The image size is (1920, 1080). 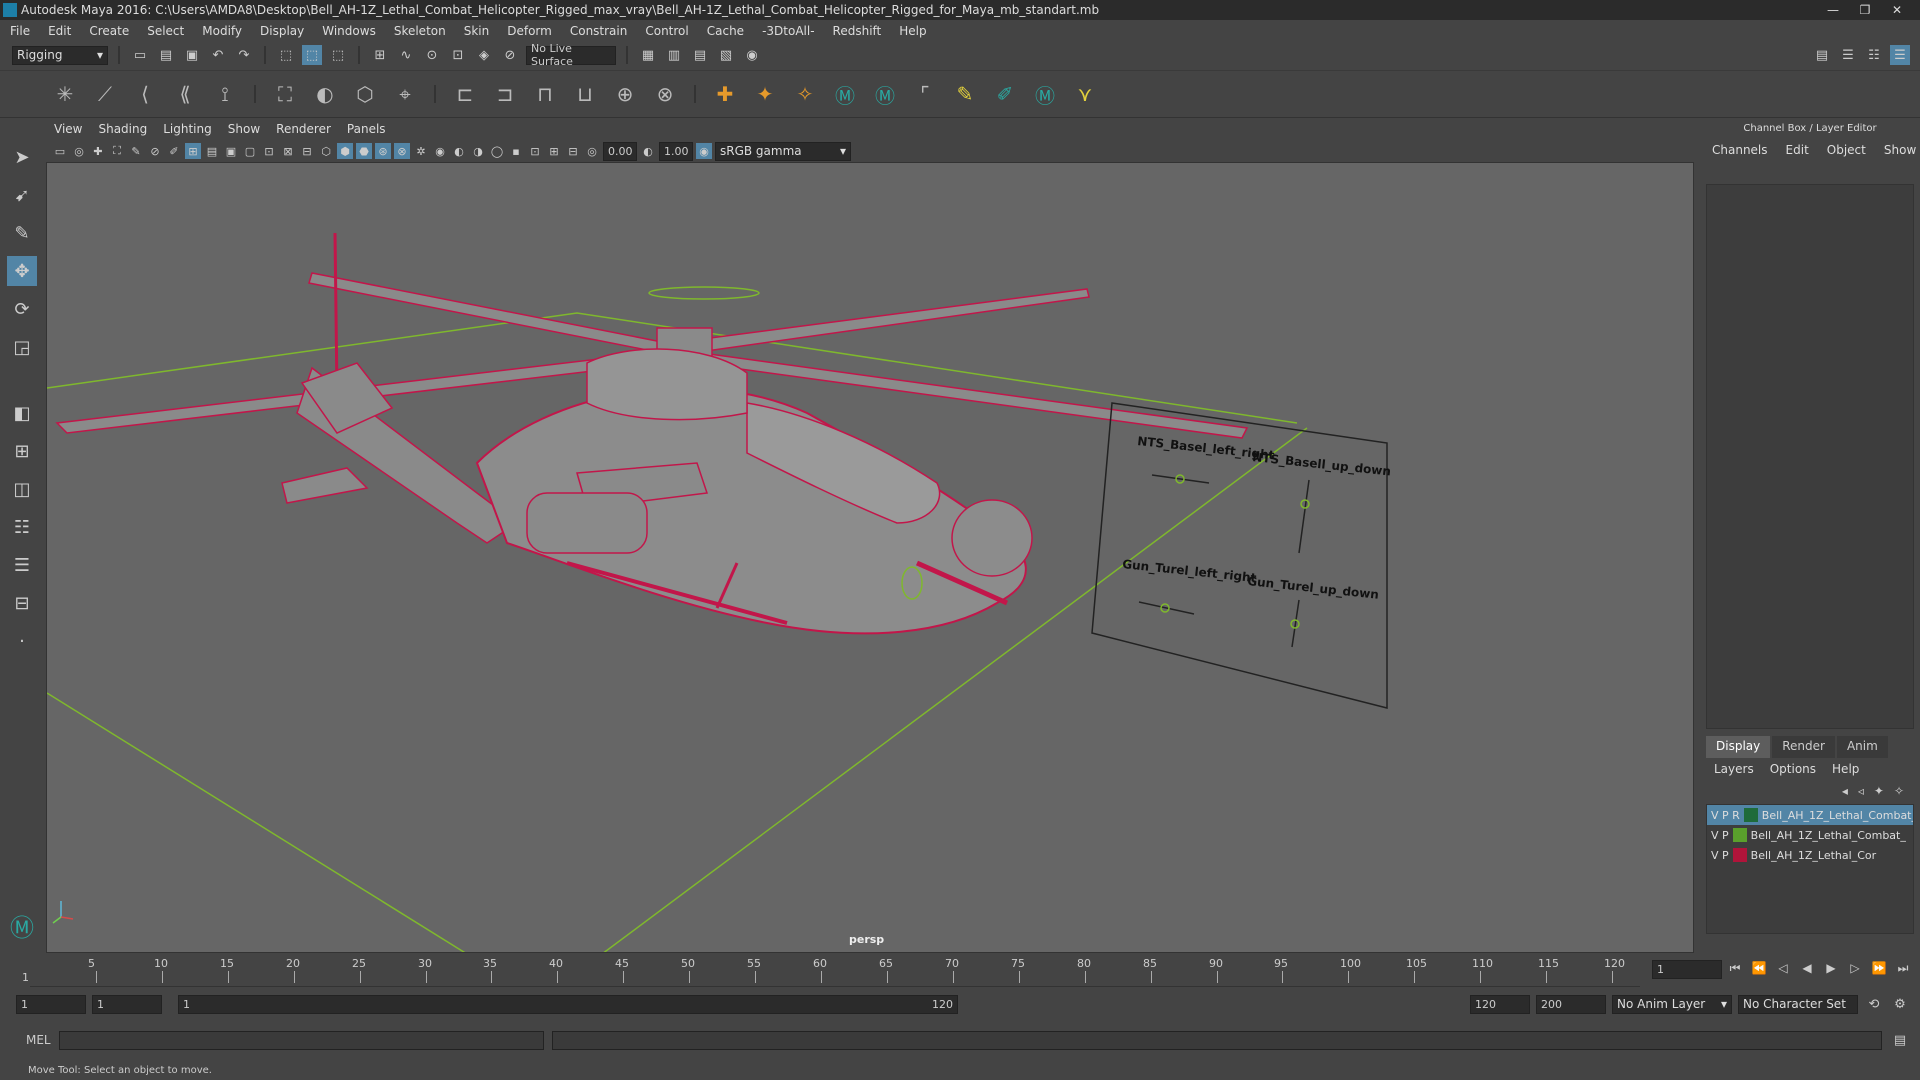 What do you see at coordinates (477, 31) in the screenshot?
I see `menu-skin: Skin` at bounding box center [477, 31].